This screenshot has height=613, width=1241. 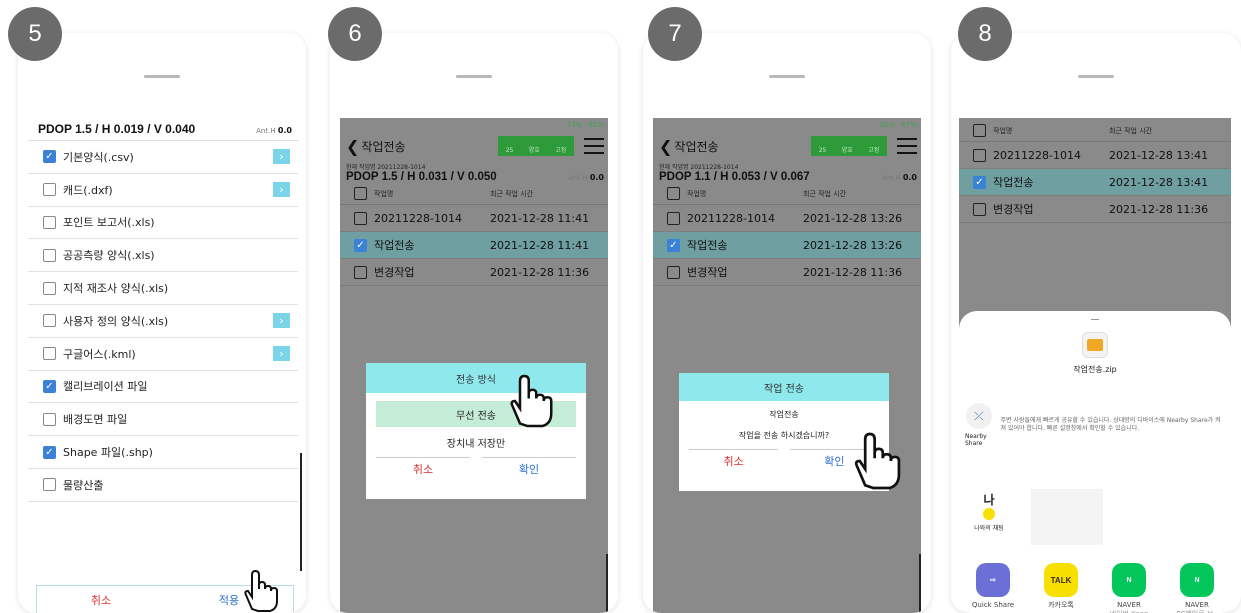 What do you see at coordinates (787, 125) in the screenshot?
I see `status-bar: 50% 67%` at bounding box center [787, 125].